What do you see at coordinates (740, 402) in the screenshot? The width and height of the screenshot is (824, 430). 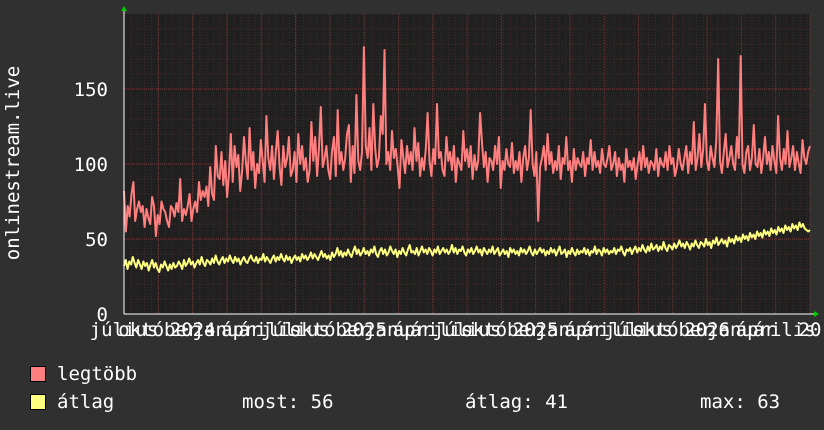 I see `stat-max: max: 63` at bounding box center [740, 402].